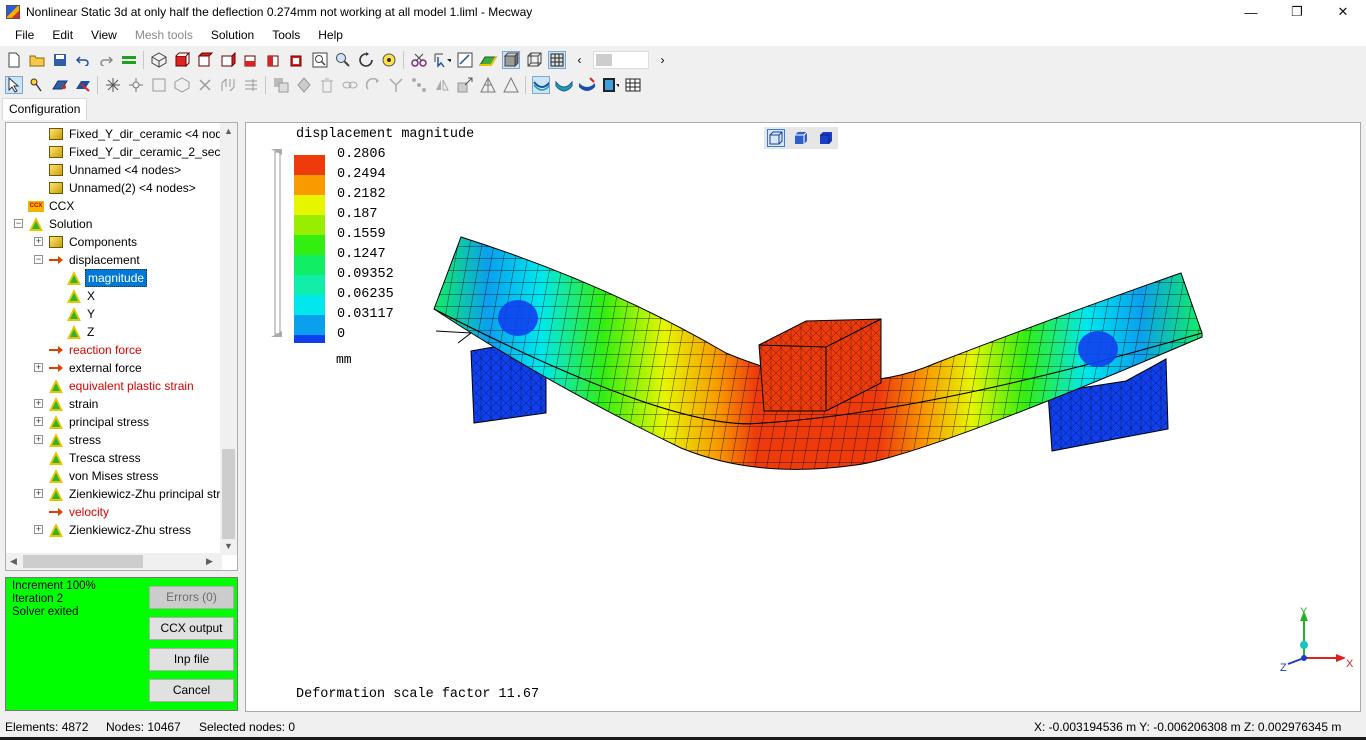  What do you see at coordinates (510, 60) in the screenshot?
I see `solid-render-icon` at bounding box center [510, 60].